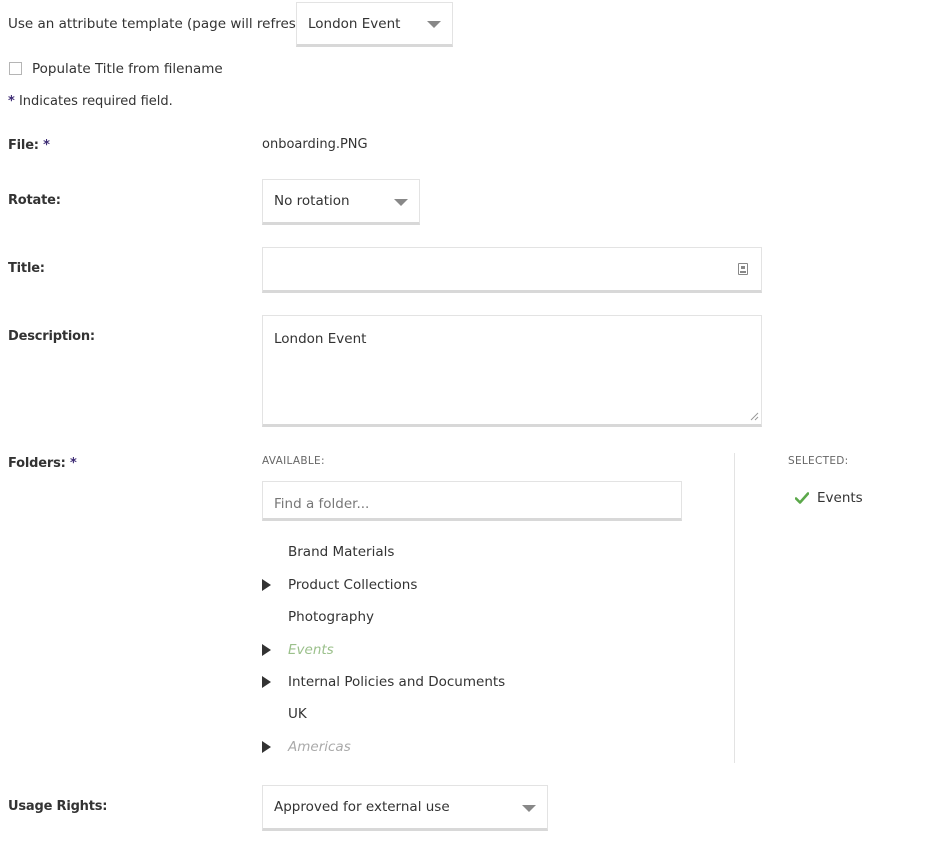 This screenshot has height=843, width=944. What do you see at coordinates (95, 101) in the screenshot?
I see `required-note-text: Indicates required field.` at bounding box center [95, 101].